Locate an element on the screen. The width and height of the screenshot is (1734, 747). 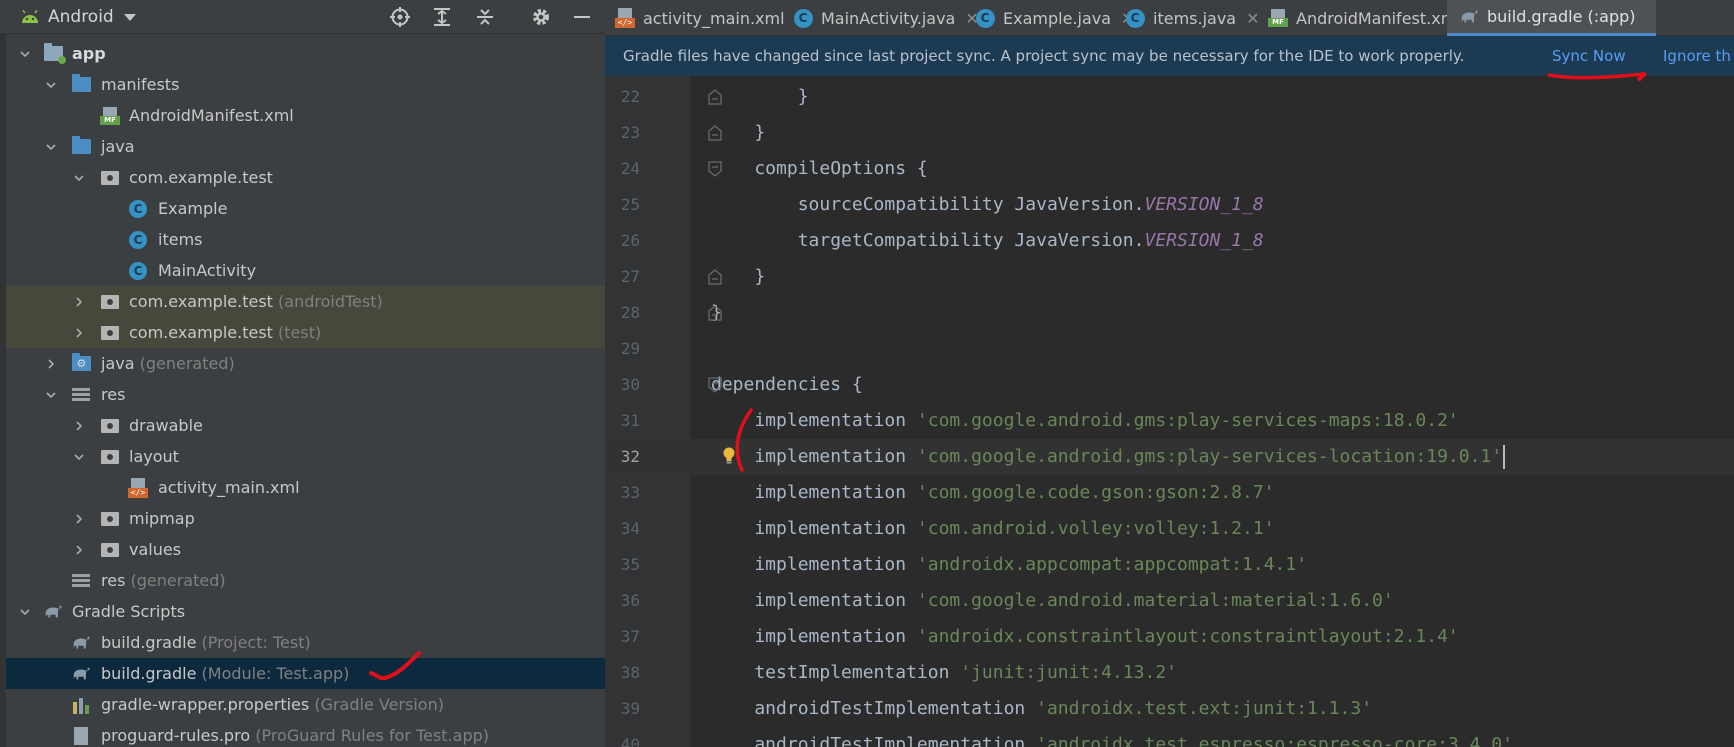
line-number: 30 is located at coordinates (630, 384).